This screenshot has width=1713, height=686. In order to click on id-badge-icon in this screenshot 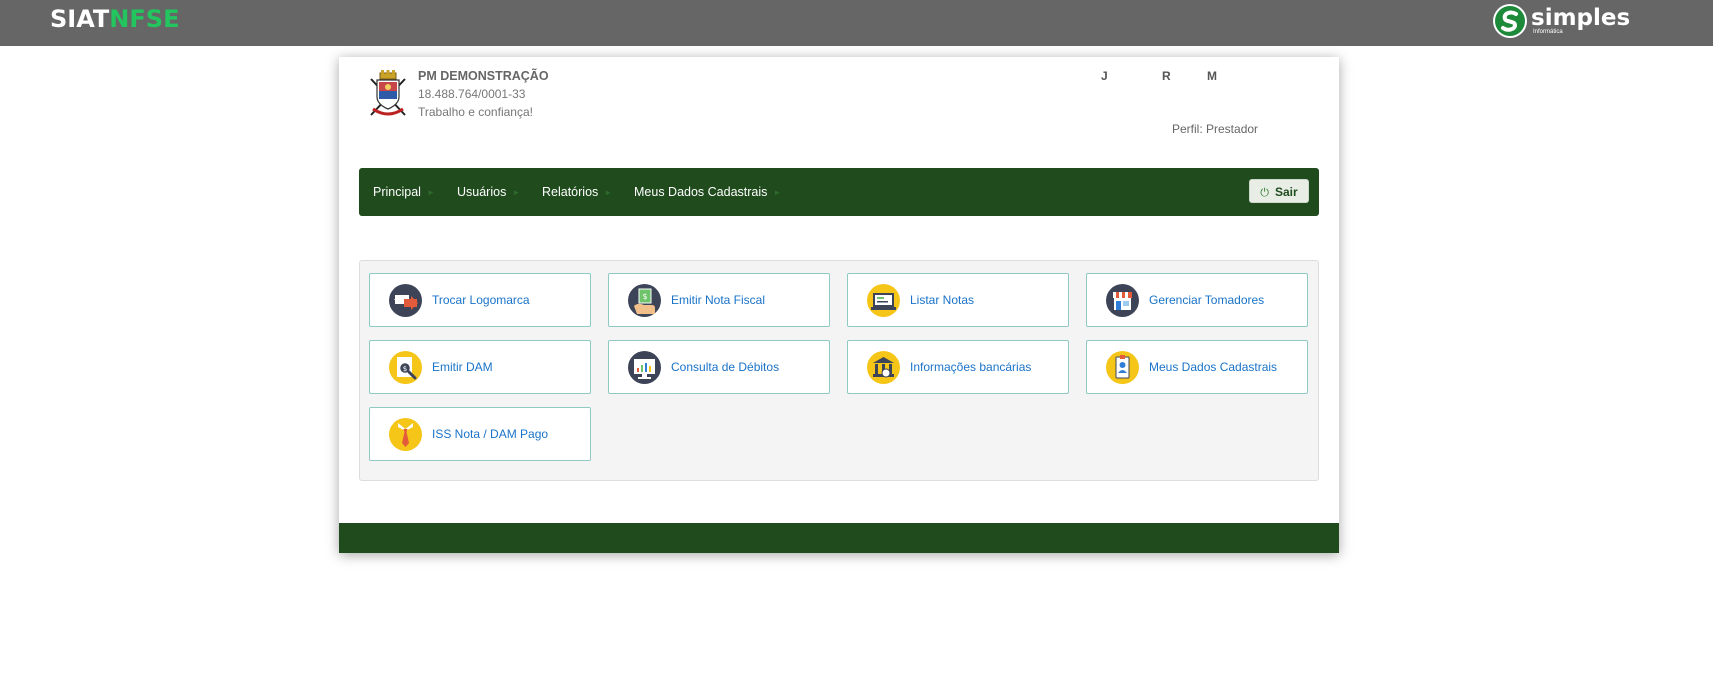, I will do `click(1122, 367)`.